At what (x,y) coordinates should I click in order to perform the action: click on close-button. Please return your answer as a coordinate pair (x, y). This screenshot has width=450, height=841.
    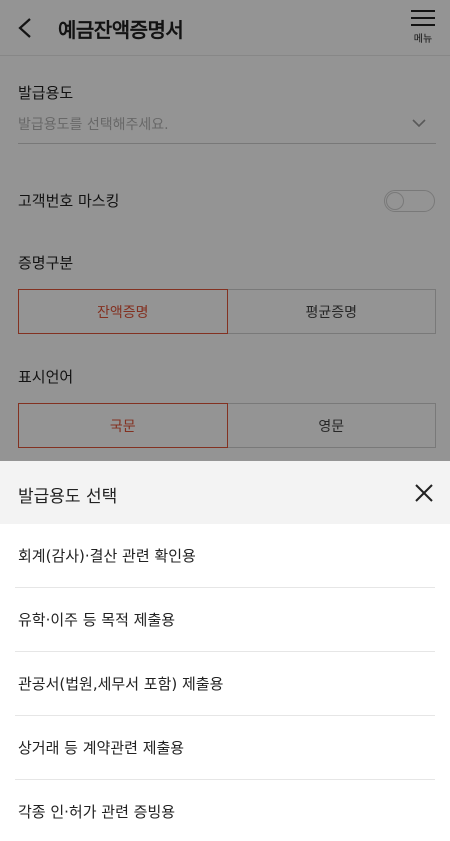
    Looking at the image, I should click on (424, 493).